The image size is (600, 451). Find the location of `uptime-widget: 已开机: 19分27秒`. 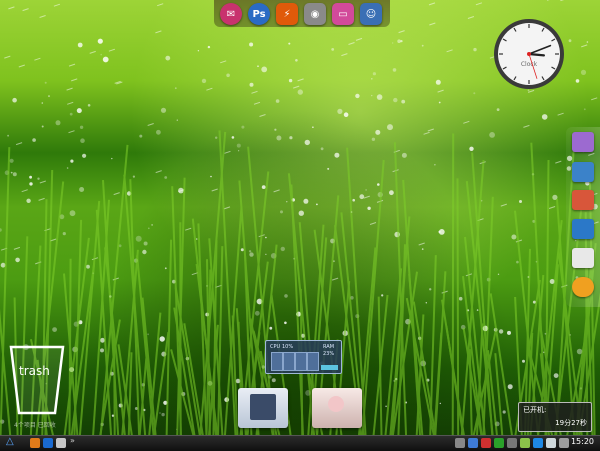

uptime-widget: 已开机: 19分27秒 is located at coordinates (555, 417).